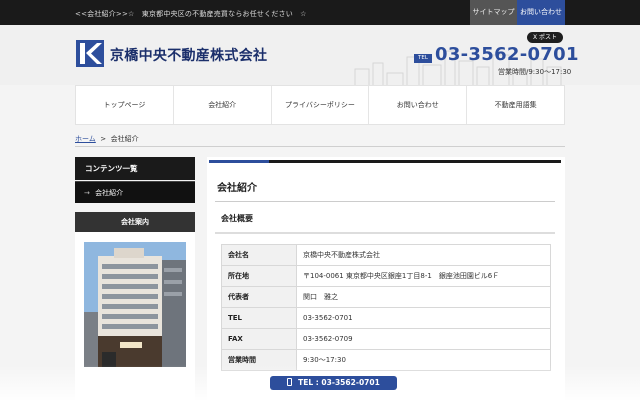 Image resolution: width=640 pixels, height=400 pixels. What do you see at coordinates (135, 222) in the screenshot?
I see `sidebar-company-heading: 会社案内` at bounding box center [135, 222].